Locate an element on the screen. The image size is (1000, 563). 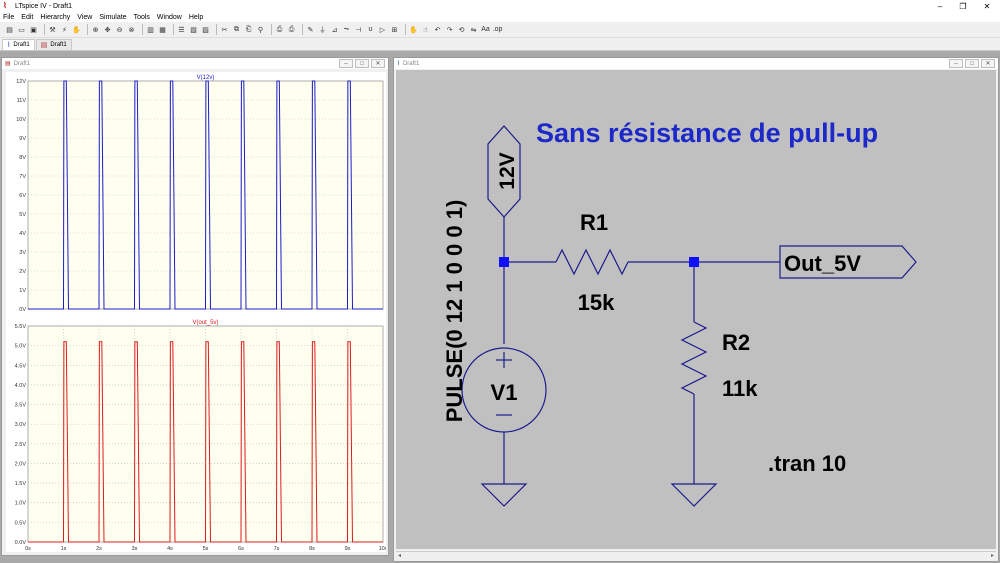
y-tick-label: 5.5V is located at coordinates (21, 327).